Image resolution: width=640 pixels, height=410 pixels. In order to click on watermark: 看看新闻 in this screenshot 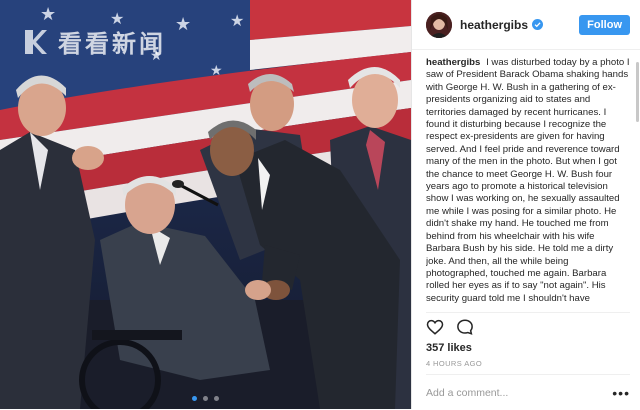, I will do `click(94, 41)`.